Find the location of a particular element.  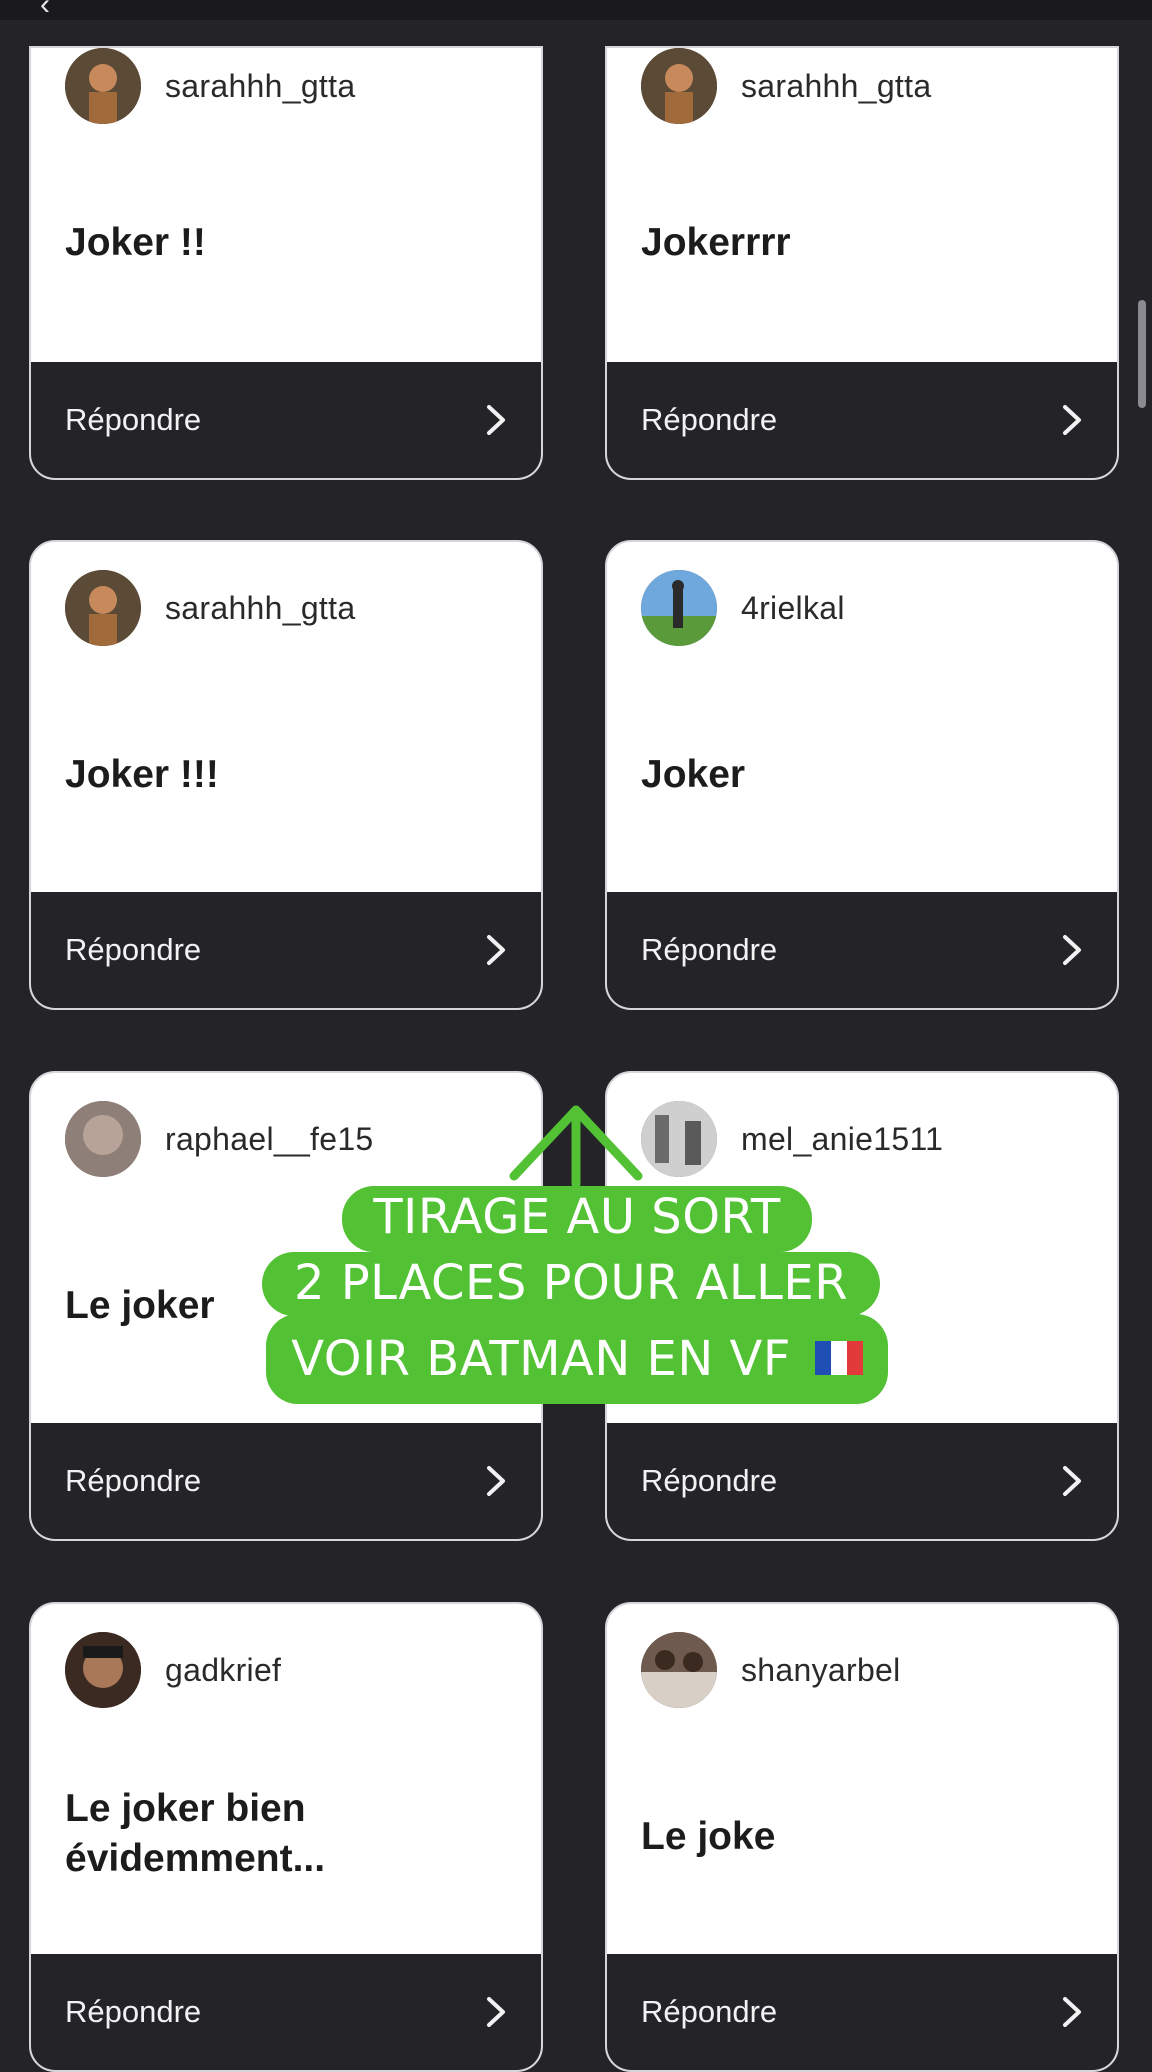

username: gadkrief is located at coordinates (223, 1670).